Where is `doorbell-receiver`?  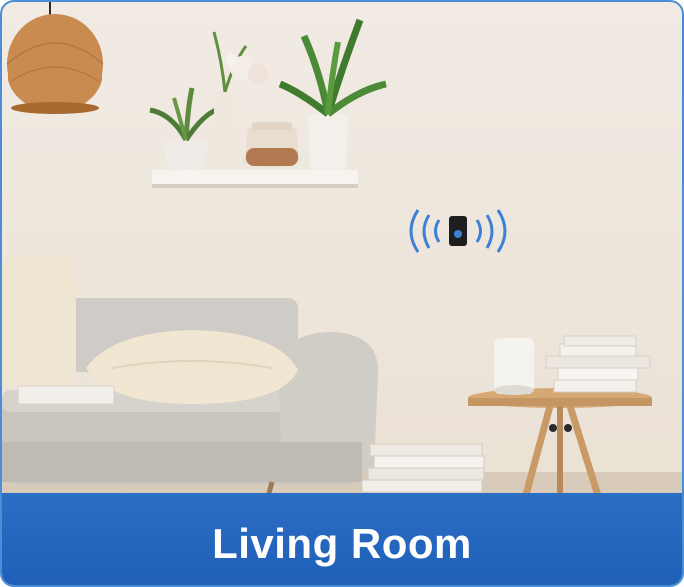
doorbell-receiver is located at coordinates (458, 231).